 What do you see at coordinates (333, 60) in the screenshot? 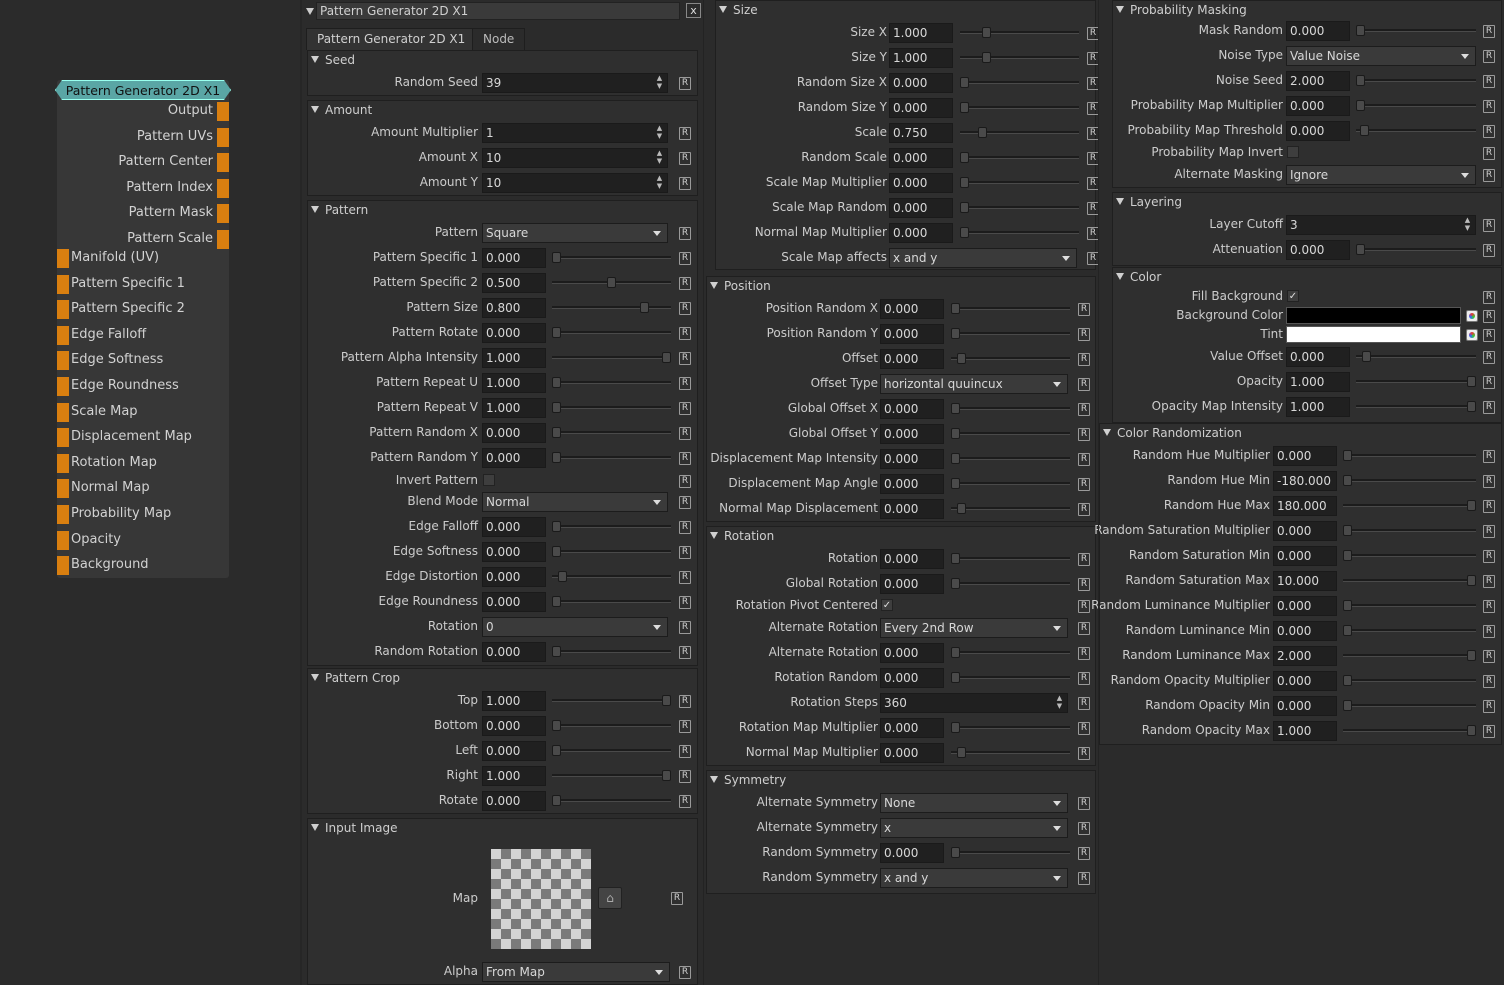
I see `group-header: Seed` at bounding box center [333, 60].